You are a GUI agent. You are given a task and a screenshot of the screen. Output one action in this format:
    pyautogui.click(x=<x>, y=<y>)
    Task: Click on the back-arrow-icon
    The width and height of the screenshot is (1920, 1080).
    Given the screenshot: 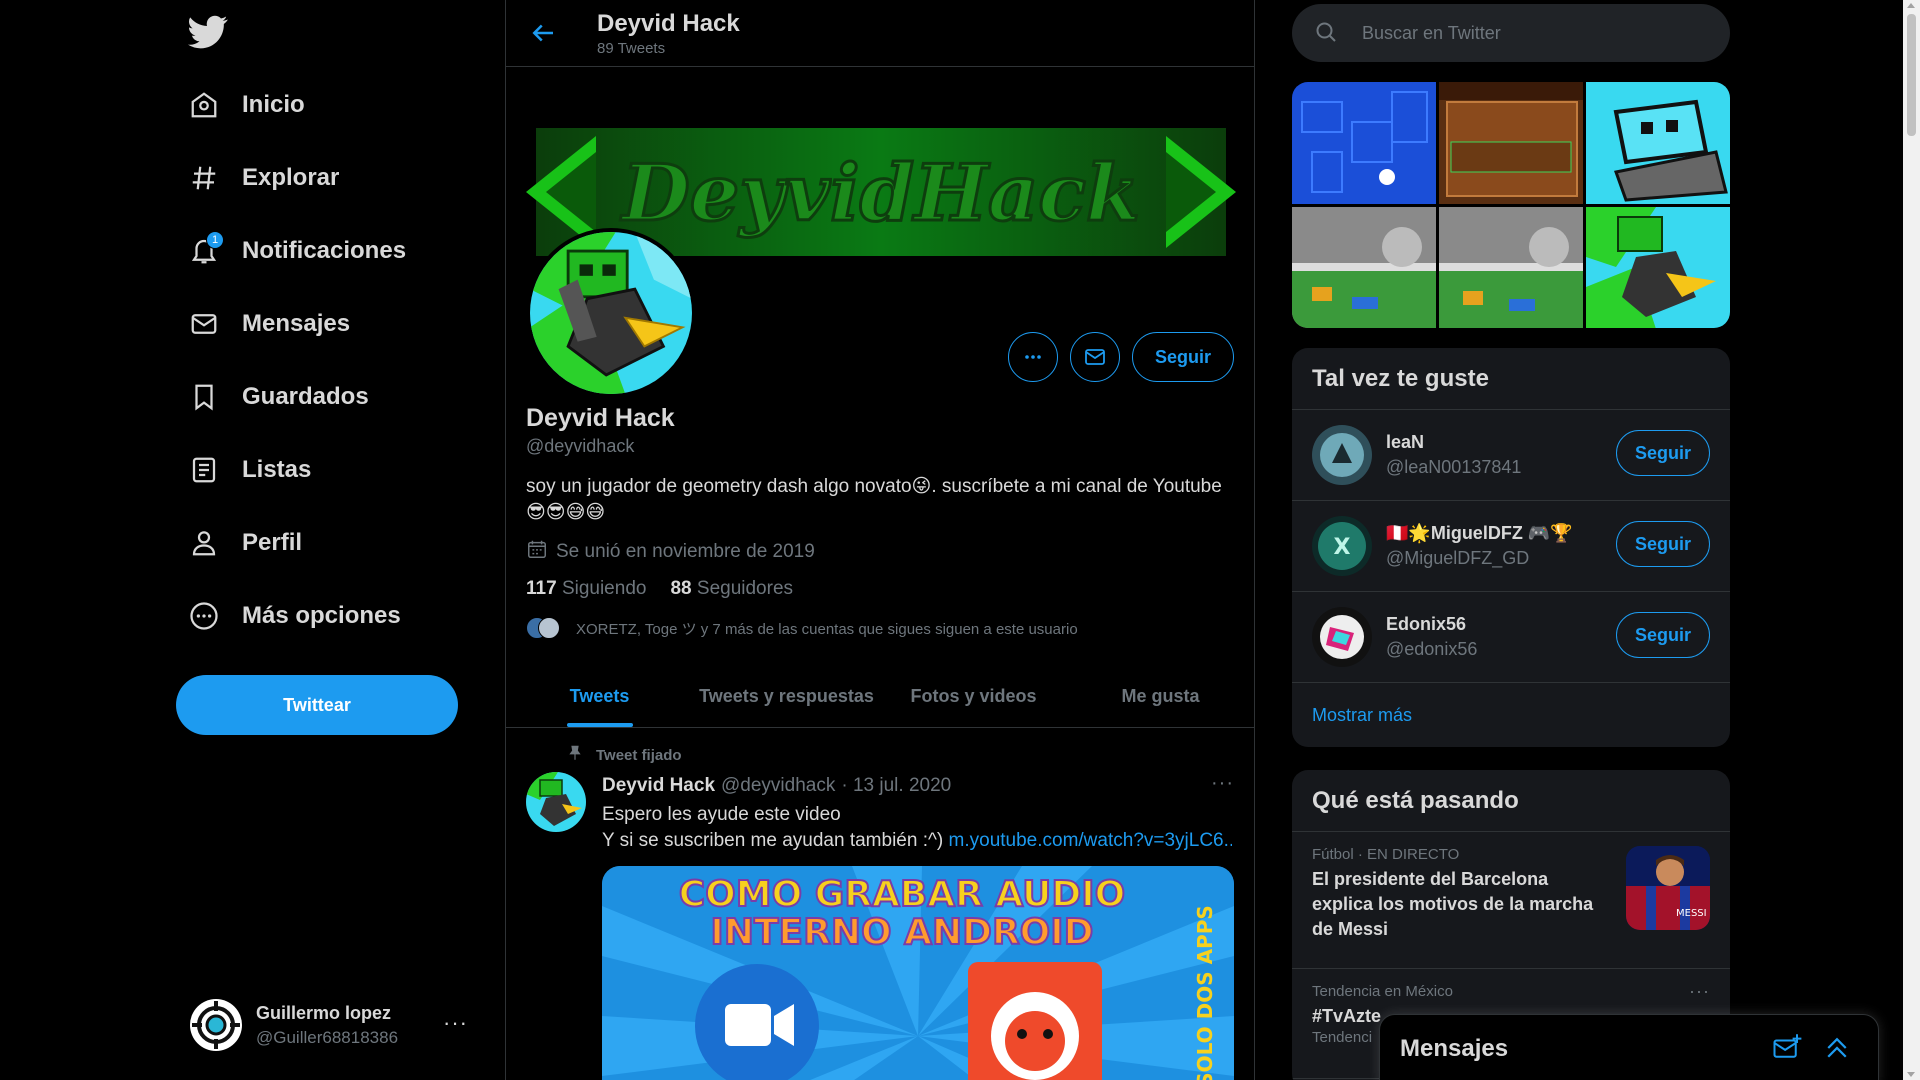 What is the action you would take?
    pyautogui.click(x=543, y=33)
    